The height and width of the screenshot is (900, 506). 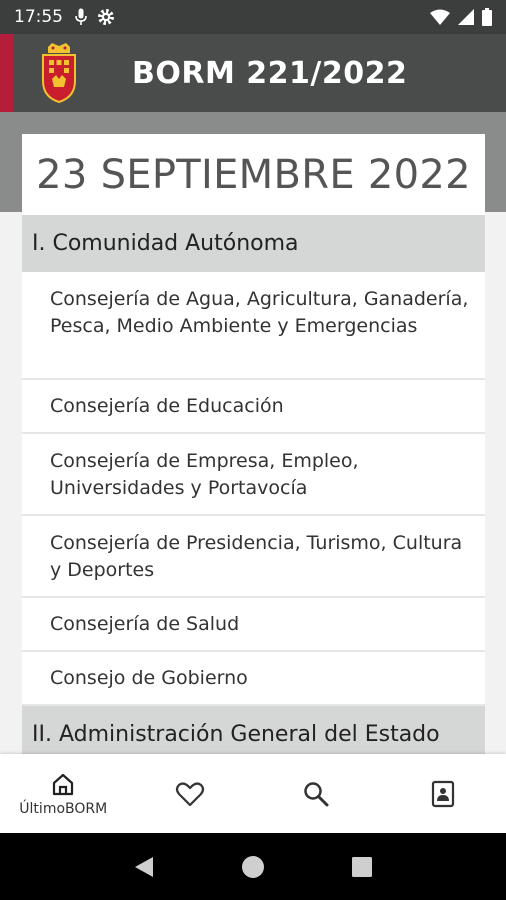 I want to click on system-navigation-bar, so click(x=253, y=866).